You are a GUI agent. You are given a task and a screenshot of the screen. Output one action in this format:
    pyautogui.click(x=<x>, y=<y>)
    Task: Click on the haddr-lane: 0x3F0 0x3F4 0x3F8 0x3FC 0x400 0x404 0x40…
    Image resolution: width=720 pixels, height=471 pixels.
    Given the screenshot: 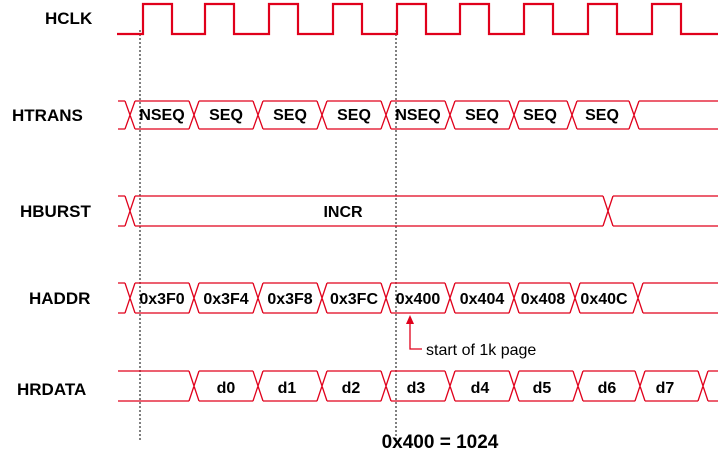 What is the action you would take?
    pyautogui.click(x=418, y=298)
    